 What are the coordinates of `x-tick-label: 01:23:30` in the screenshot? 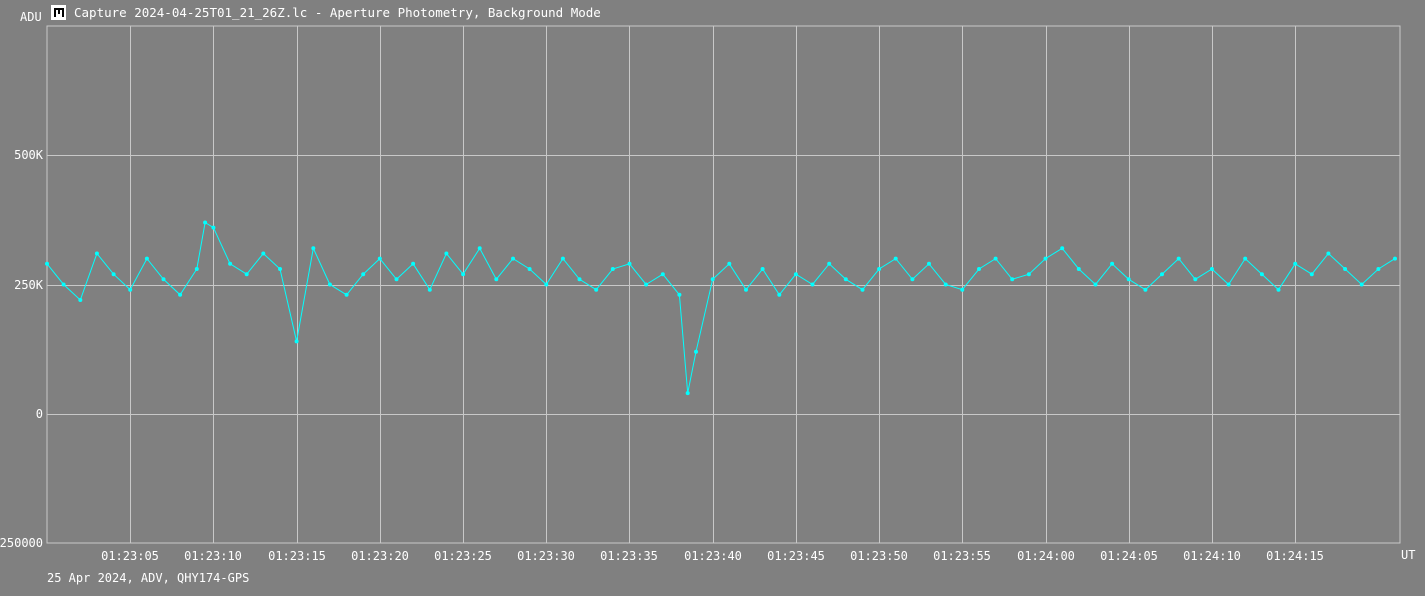 It's located at (546, 556).